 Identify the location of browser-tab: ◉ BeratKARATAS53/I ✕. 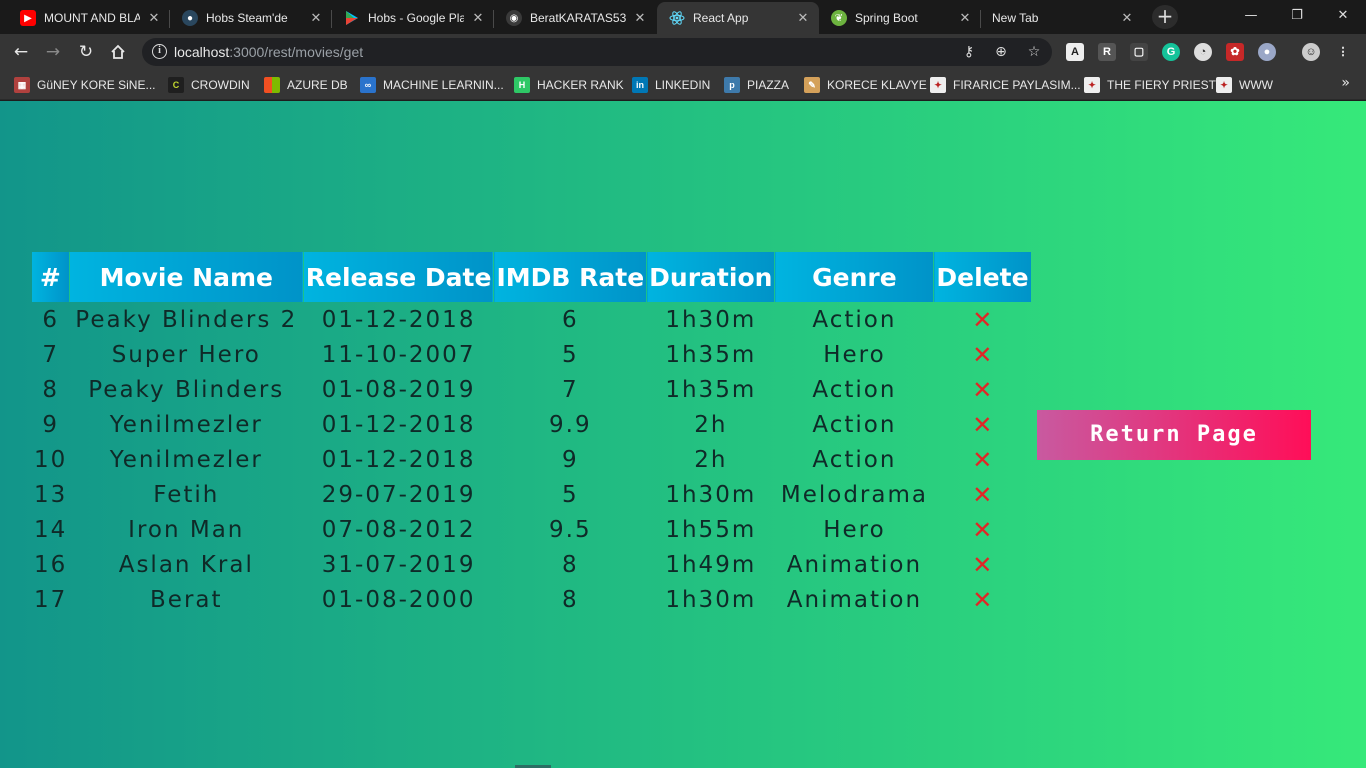
(575, 18).